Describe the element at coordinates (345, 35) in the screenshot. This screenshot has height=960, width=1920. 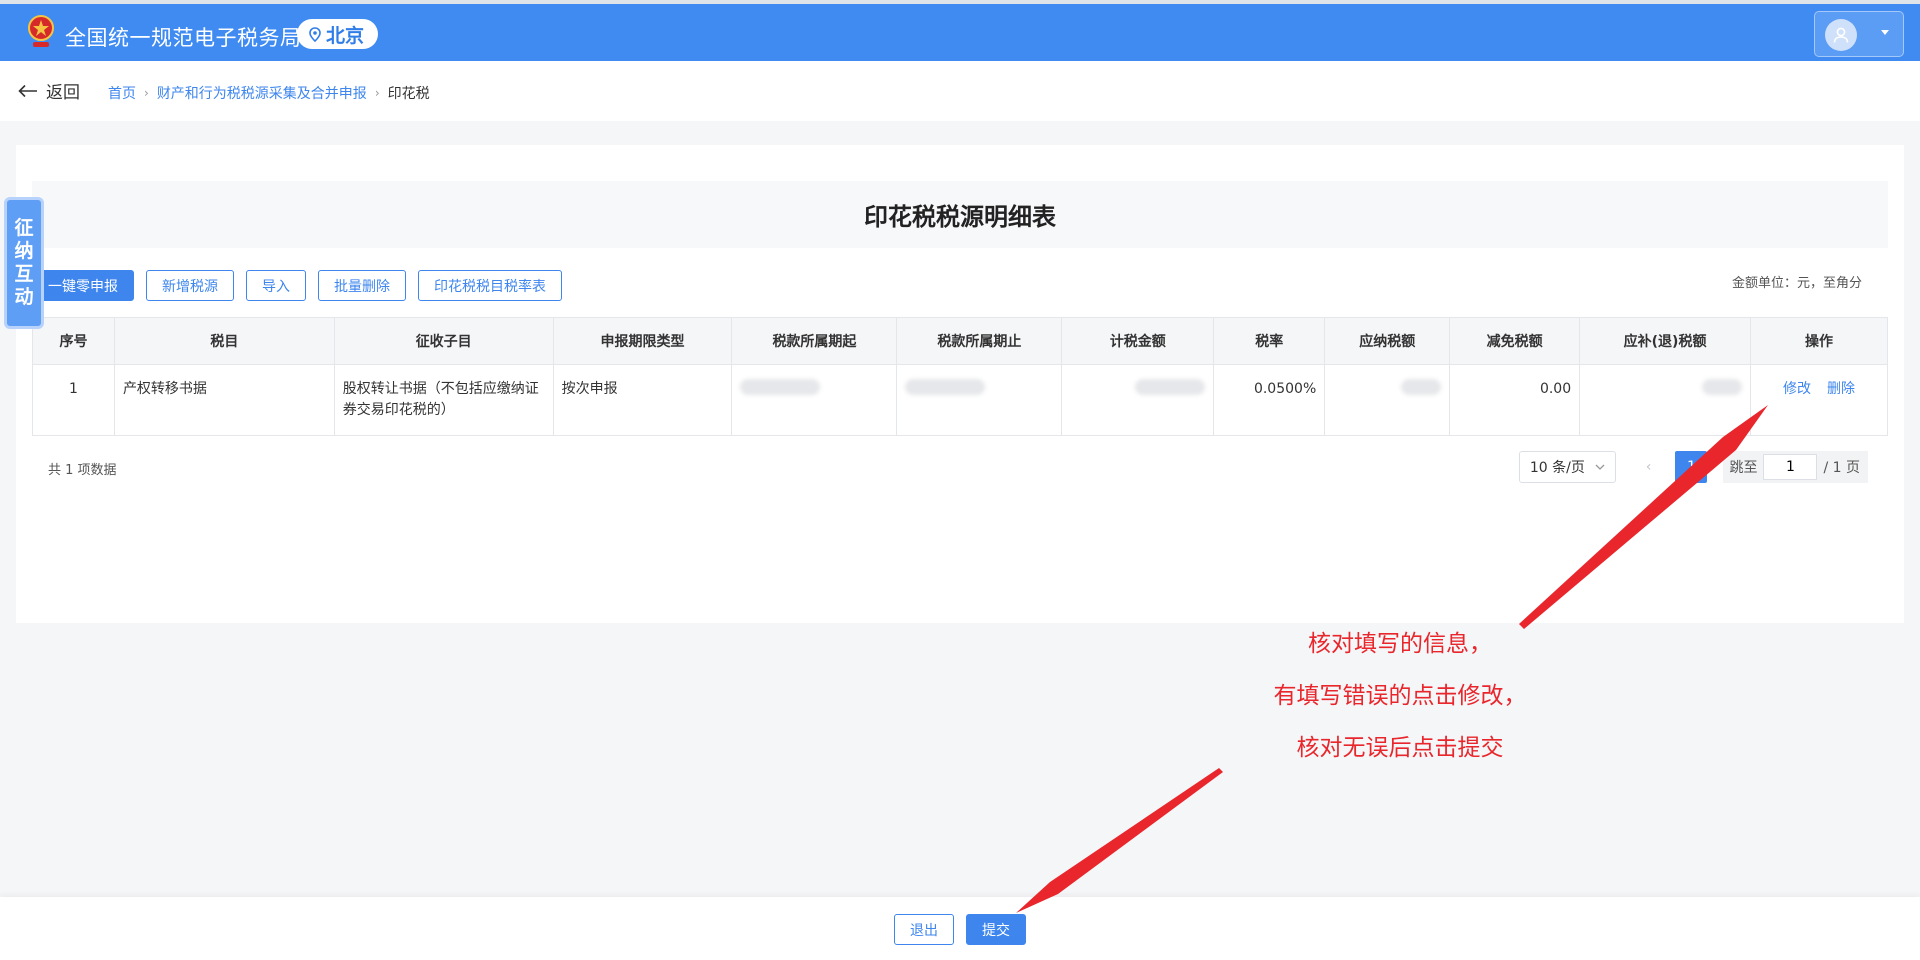
I see `location-label: 北京` at that location.